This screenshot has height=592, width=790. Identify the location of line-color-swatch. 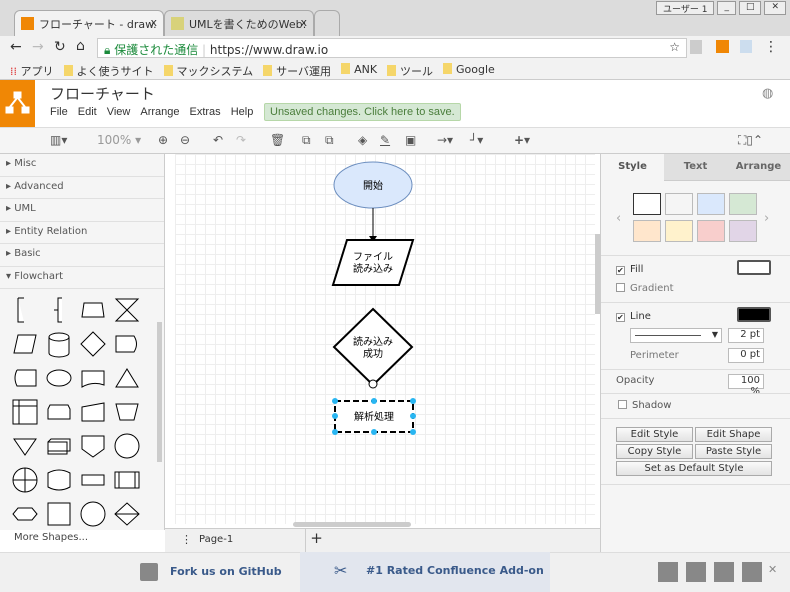
(754, 314).